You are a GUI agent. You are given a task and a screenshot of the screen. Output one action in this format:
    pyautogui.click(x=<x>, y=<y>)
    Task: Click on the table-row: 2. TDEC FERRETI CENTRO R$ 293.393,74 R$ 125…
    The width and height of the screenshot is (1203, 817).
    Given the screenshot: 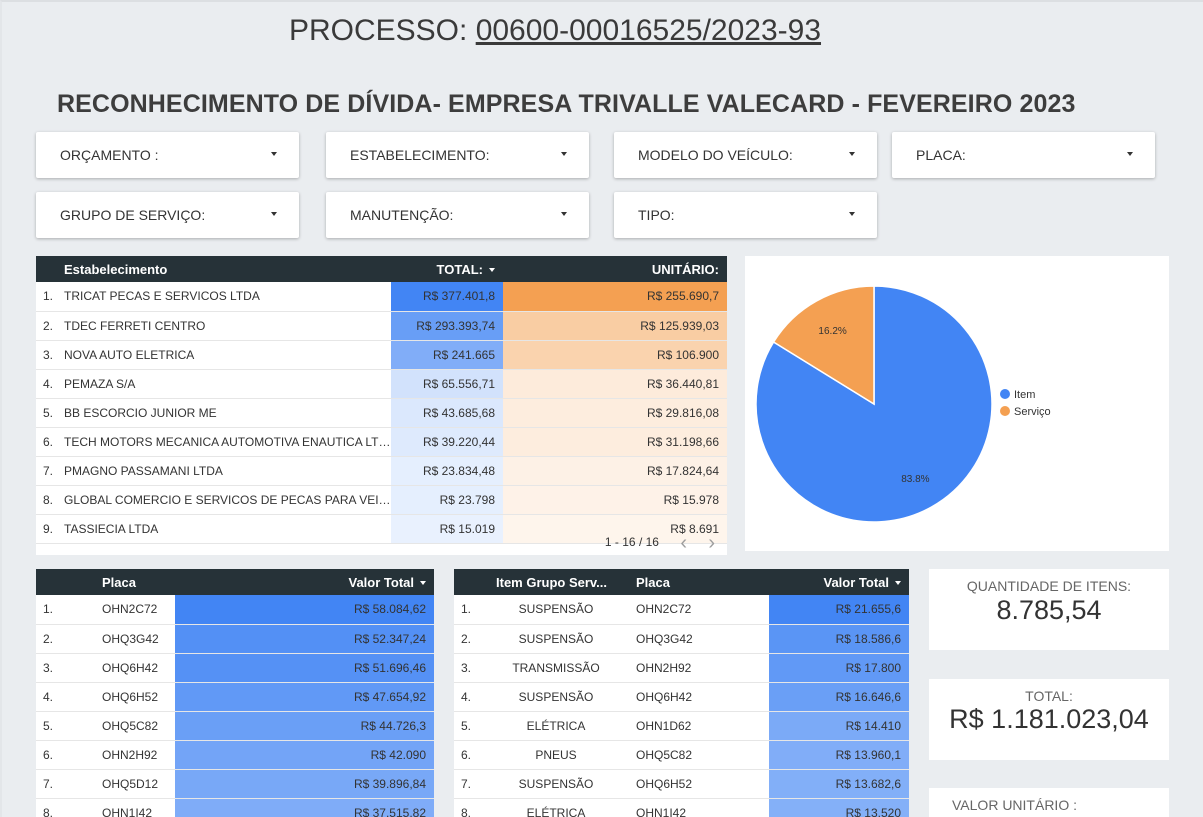 What is the action you would take?
    pyautogui.click(x=381, y=326)
    